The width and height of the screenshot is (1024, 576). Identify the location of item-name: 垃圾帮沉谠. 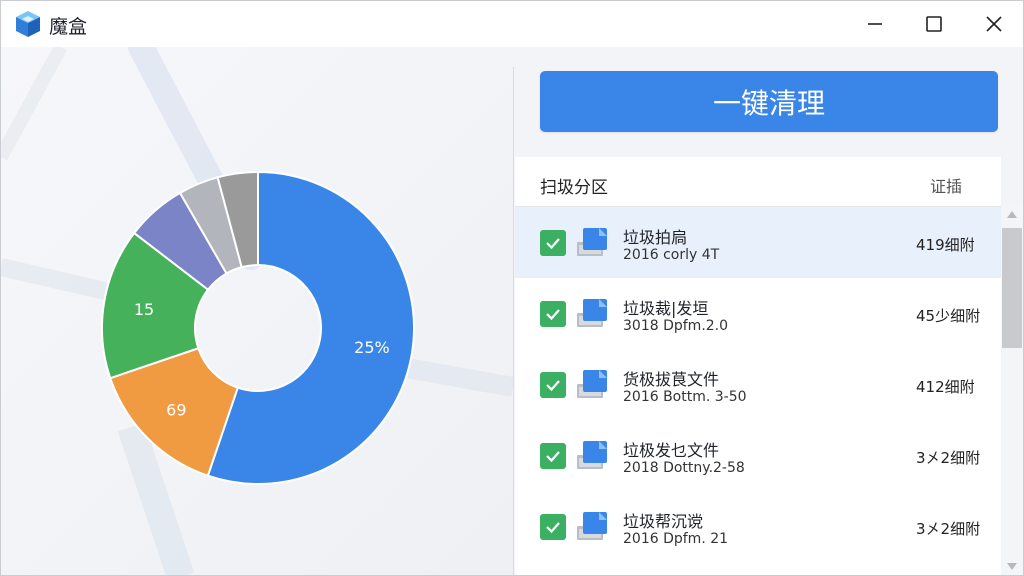
(663, 521).